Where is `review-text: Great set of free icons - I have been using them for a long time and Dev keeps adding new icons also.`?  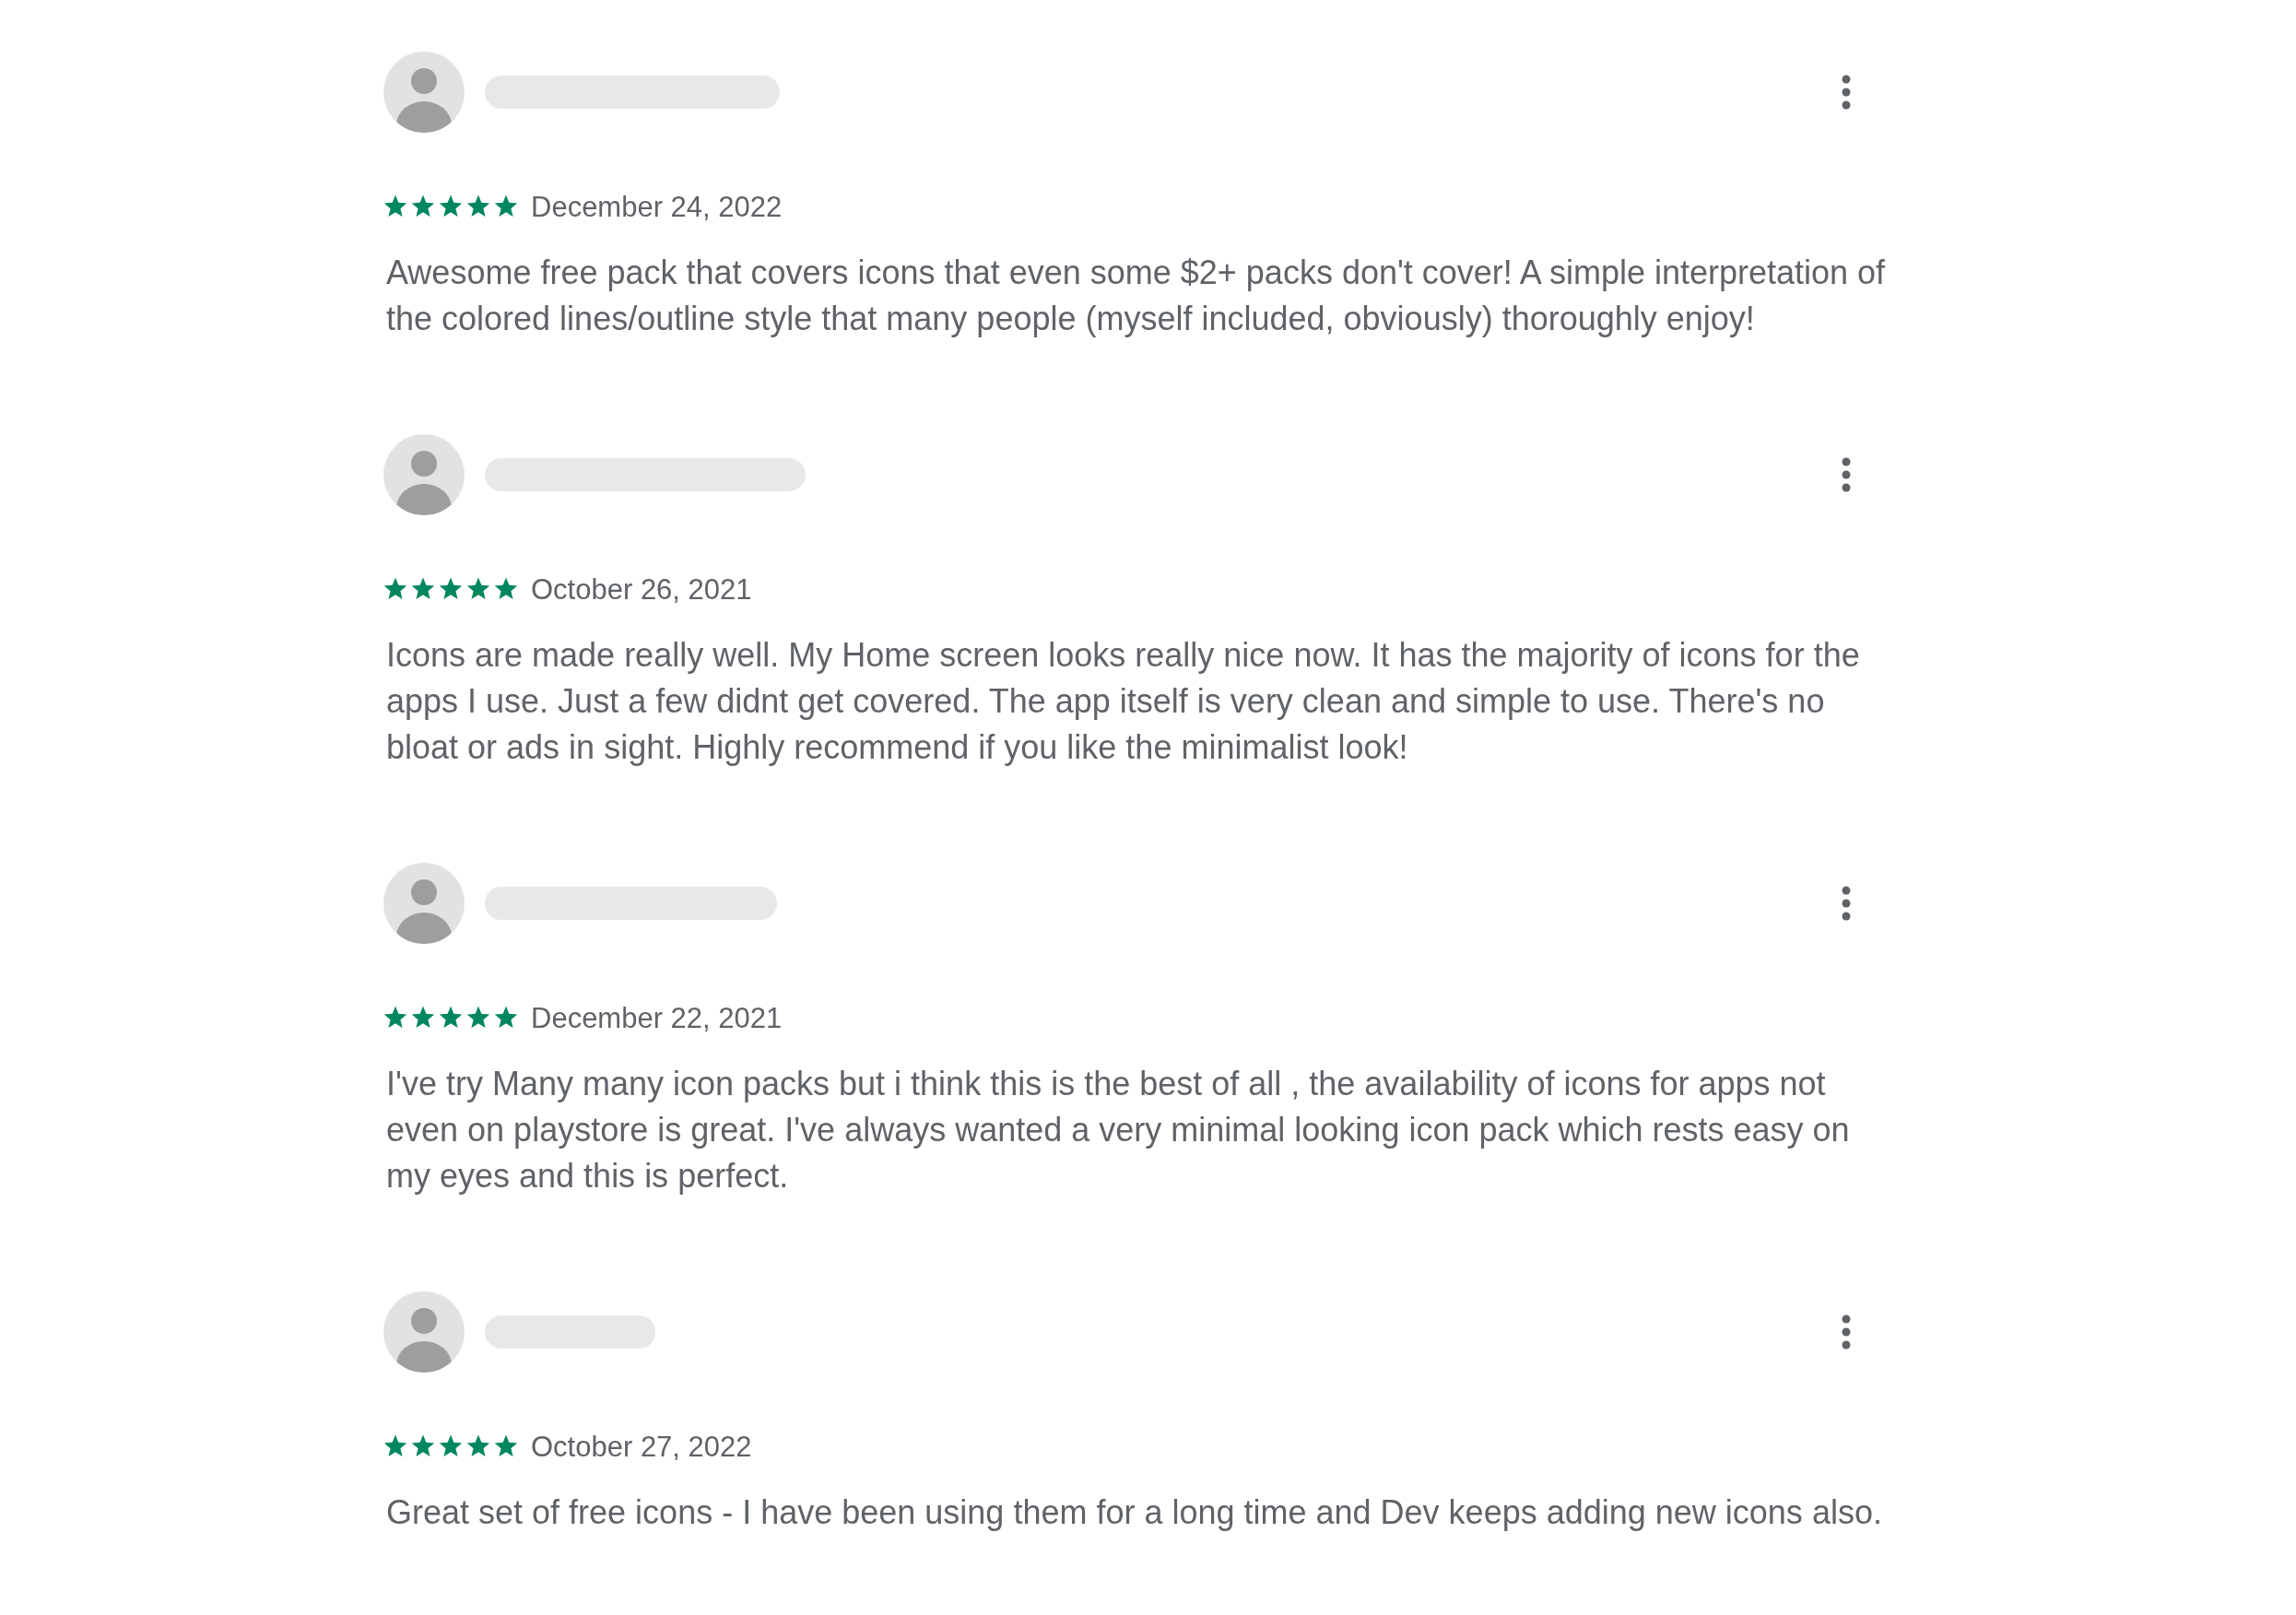
review-text: Great set of free icons - I have been using them for a long time and Dev keeps adding new icons also. is located at coordinates (1134, 1513).